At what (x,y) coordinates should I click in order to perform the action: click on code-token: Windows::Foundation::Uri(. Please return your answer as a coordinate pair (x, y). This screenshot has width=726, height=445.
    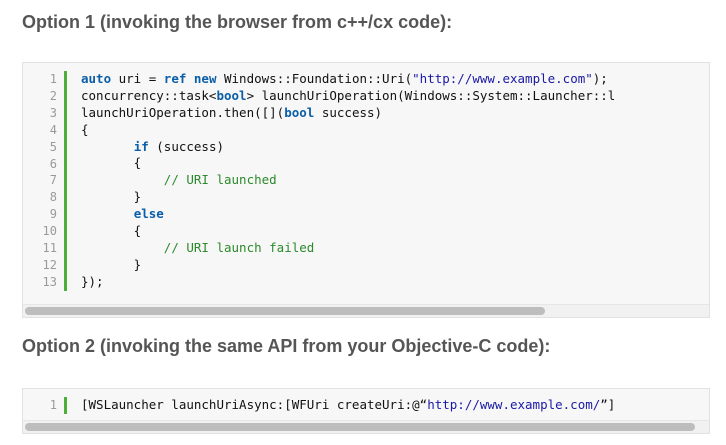
    Looking at the image, I should click on (314, 78).